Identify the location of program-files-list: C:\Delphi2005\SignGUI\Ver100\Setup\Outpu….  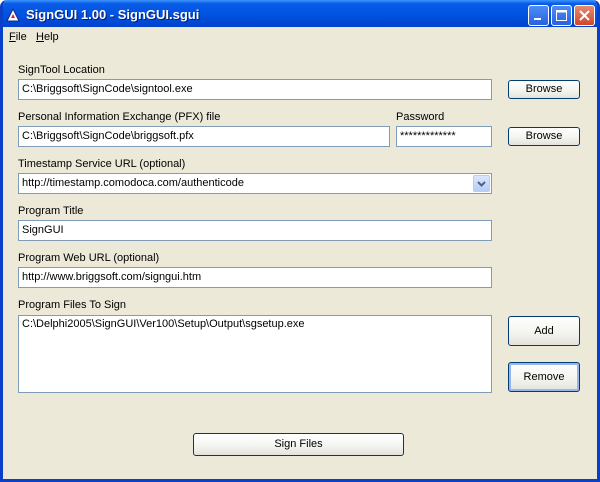
(255, 354).